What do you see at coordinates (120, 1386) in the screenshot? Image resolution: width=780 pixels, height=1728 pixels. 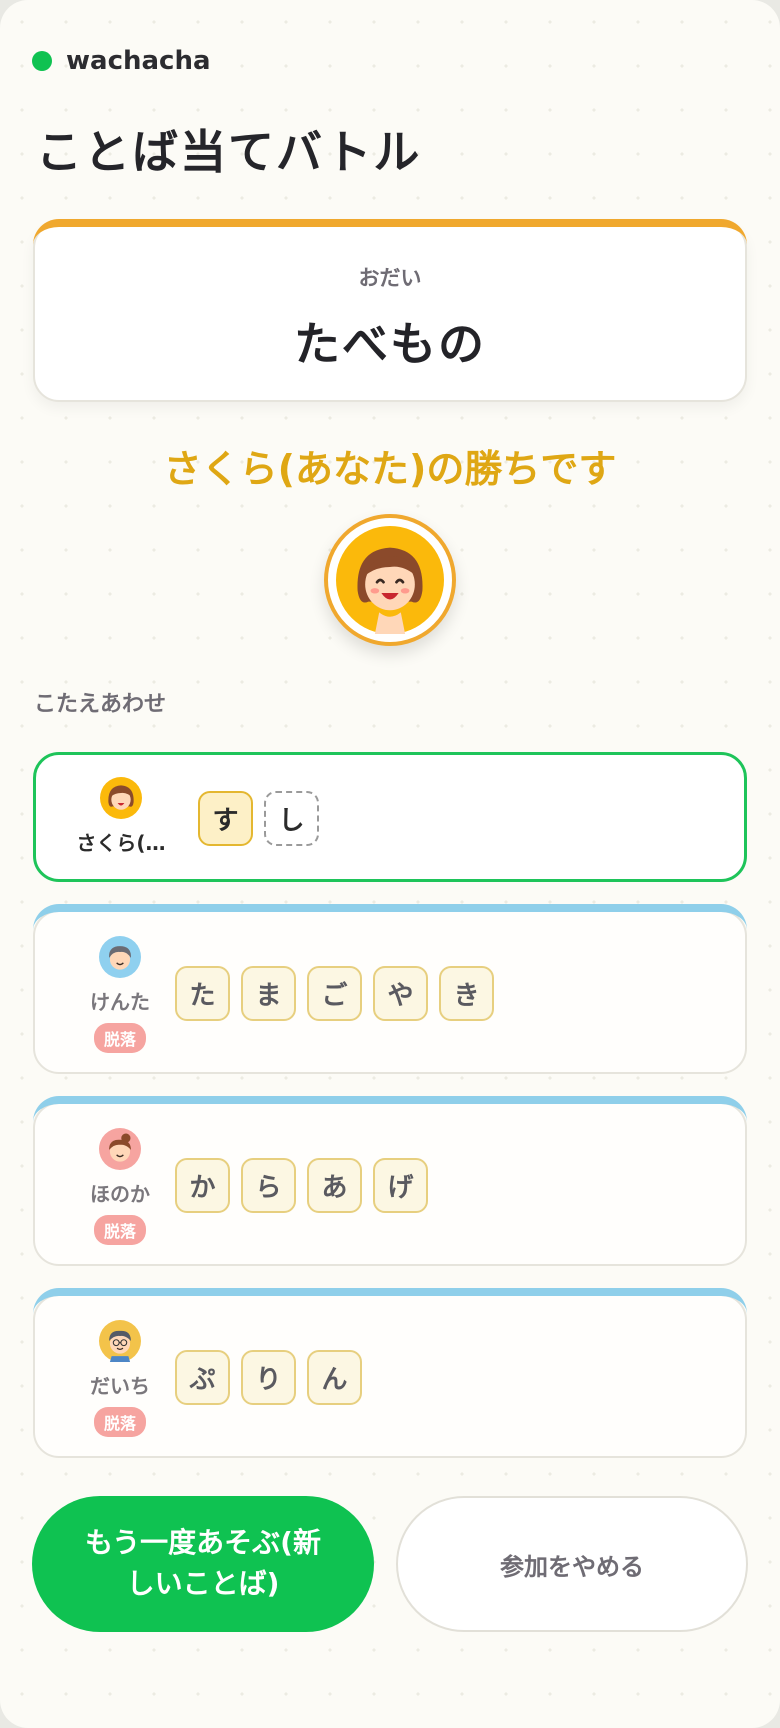 I see `player-name: だいち` at bounding box center [120, 1386].